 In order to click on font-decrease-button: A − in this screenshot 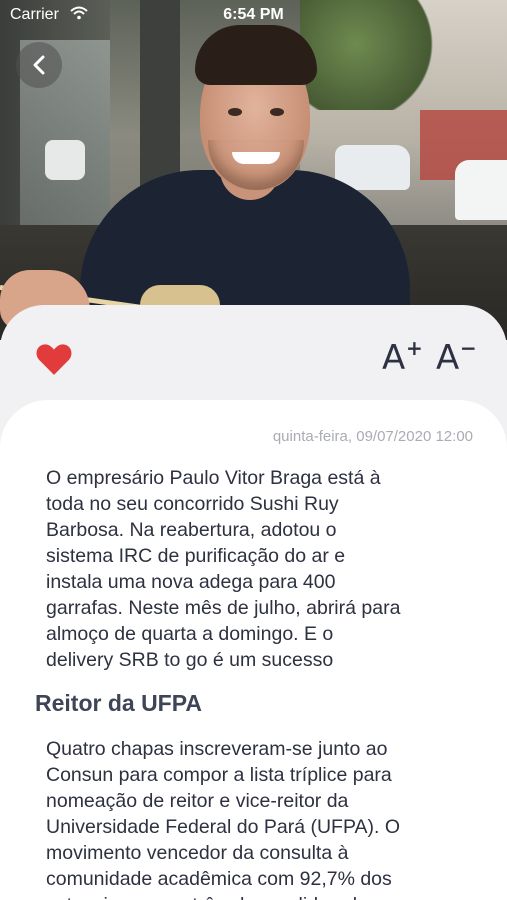, I will do `click(456, 357)`.